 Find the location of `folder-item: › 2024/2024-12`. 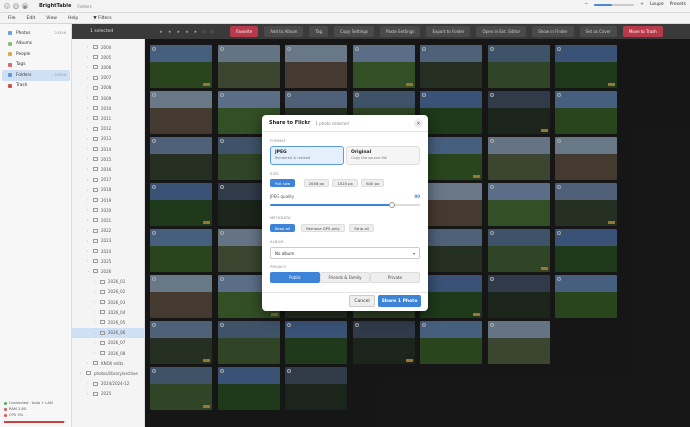

folder-item: › 2024/2024-12 is located at coordinates (108, 384).